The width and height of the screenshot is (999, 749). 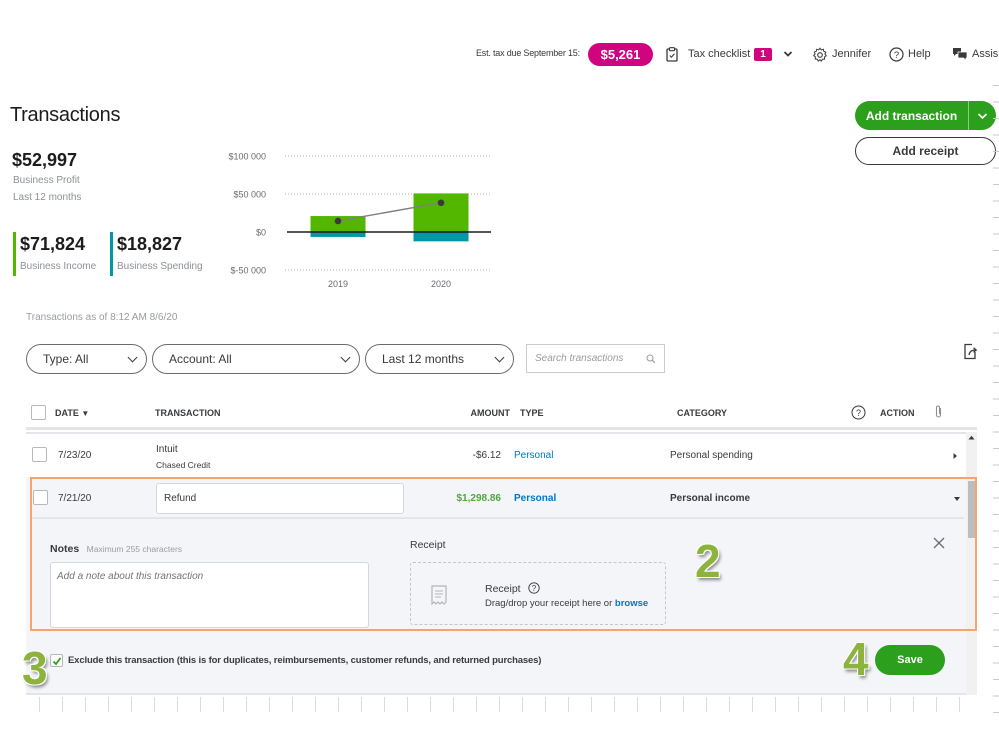 What do you see at coordinates (955, 456) in the screenshot?
I see `expand-row-icon` at bounding box center [955, 456].